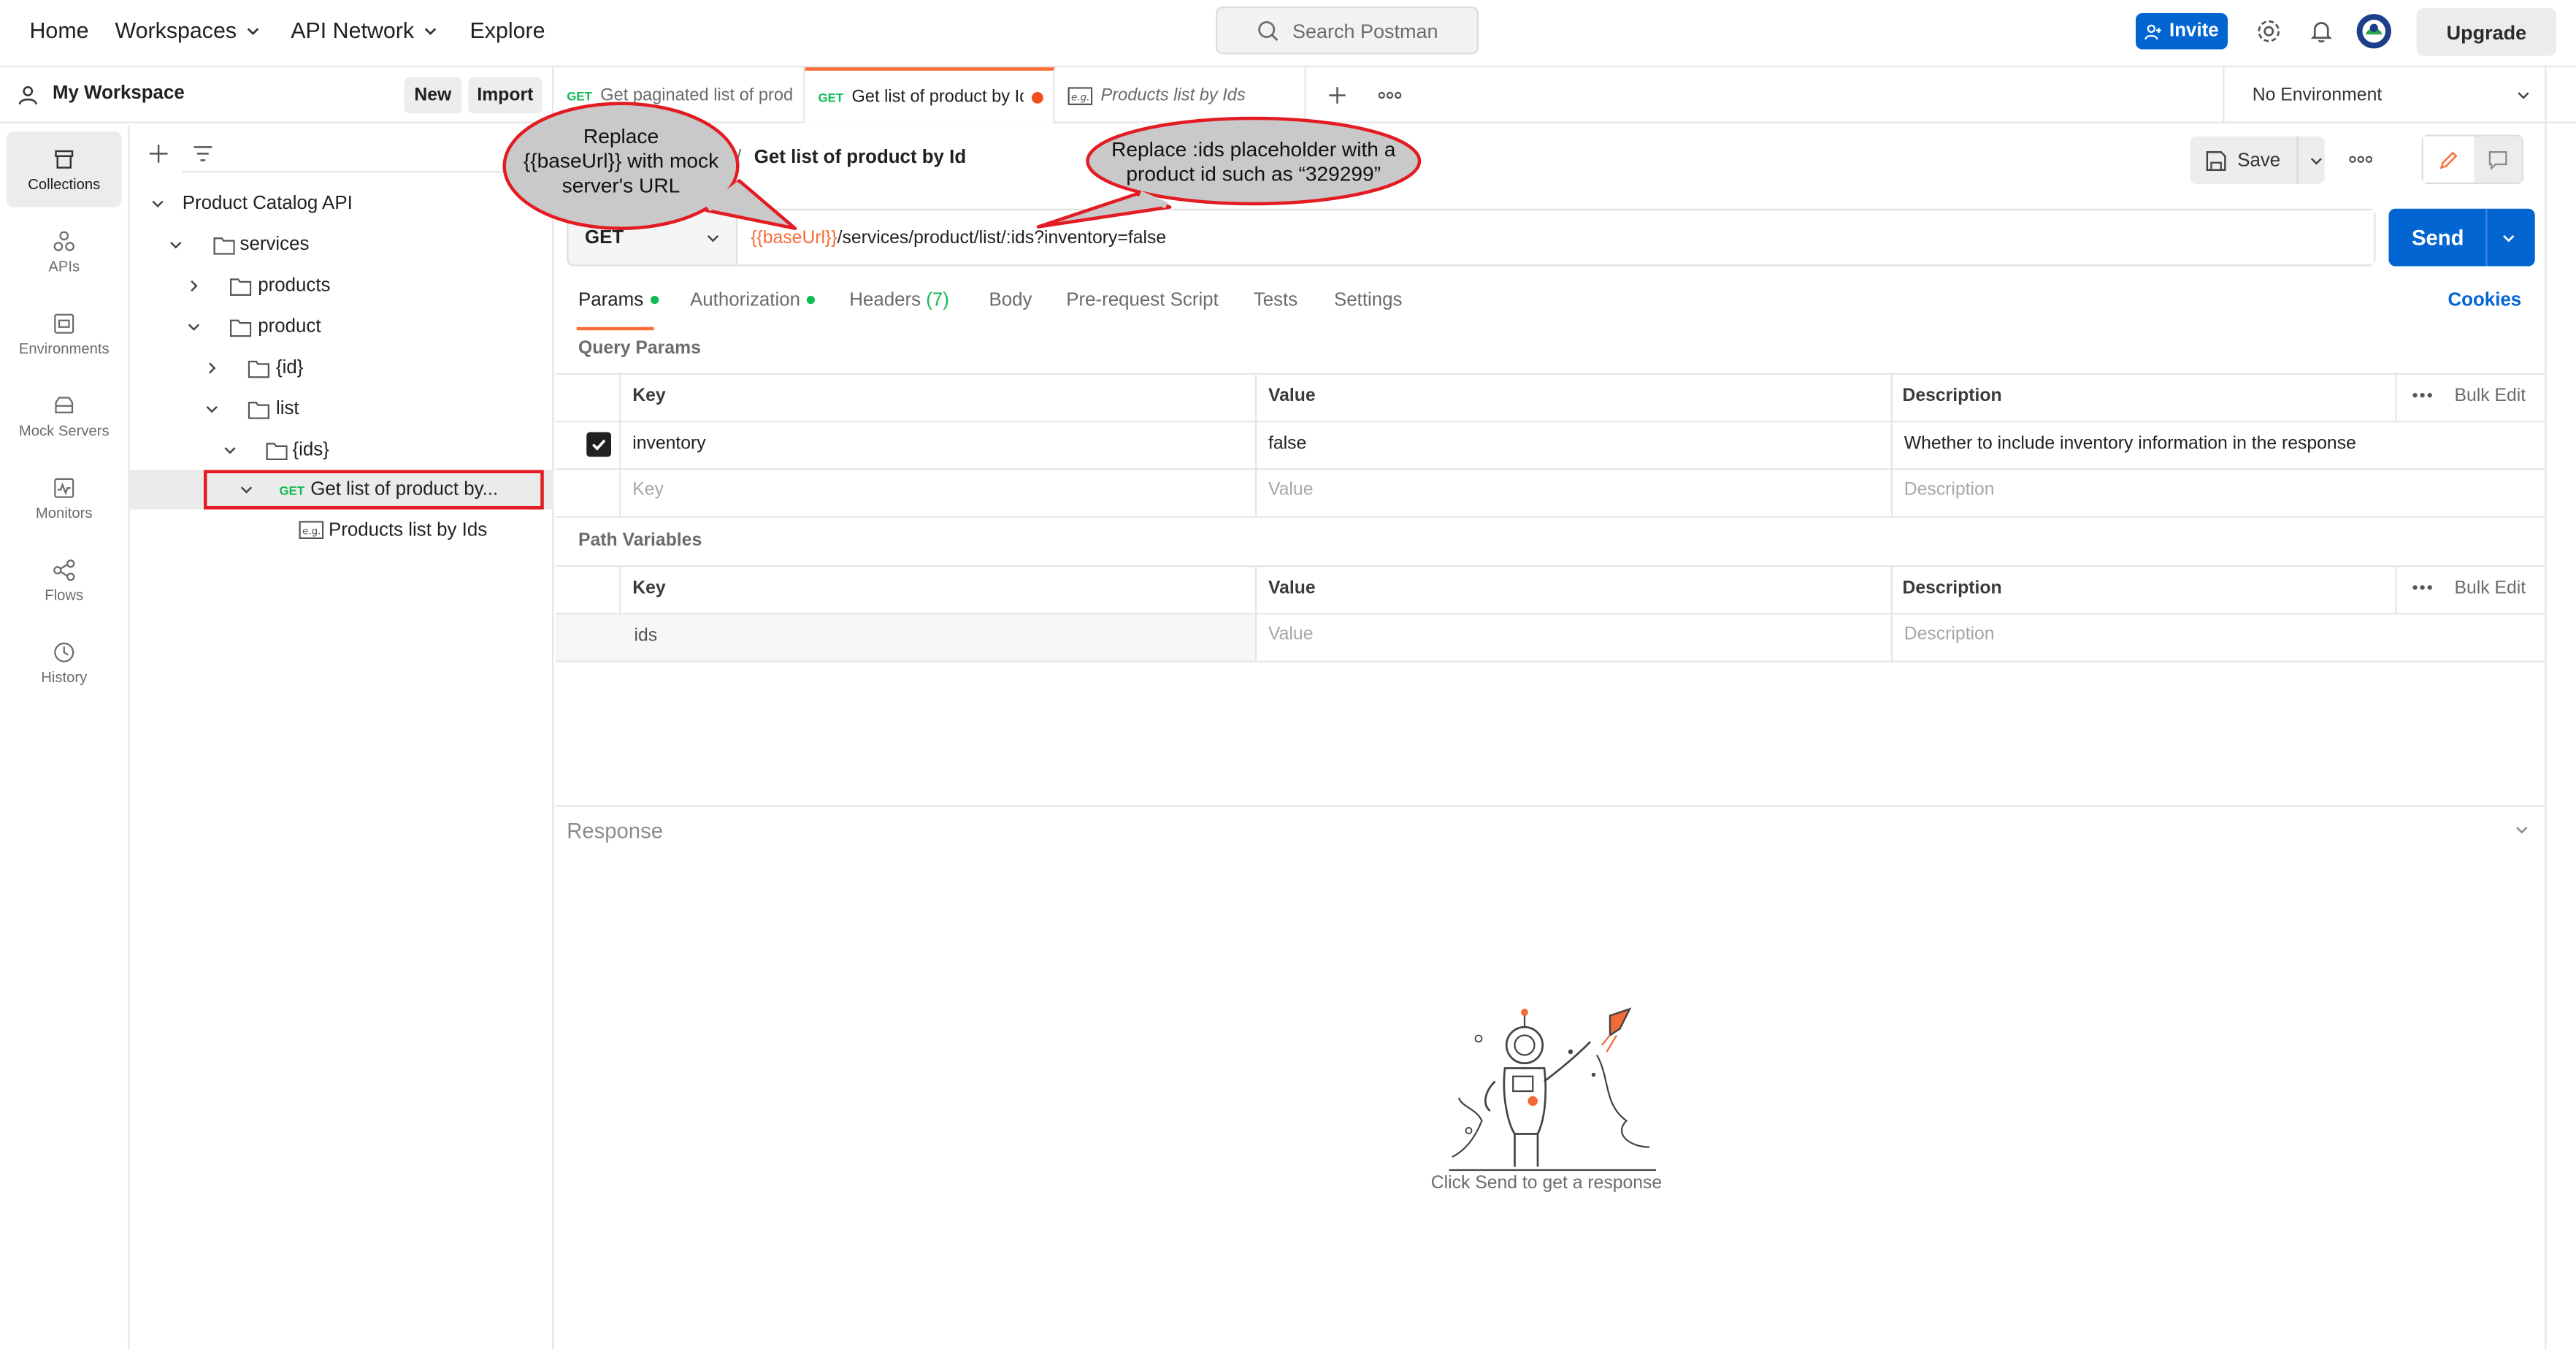  I want to click on plus-icon, so click(158, 153).